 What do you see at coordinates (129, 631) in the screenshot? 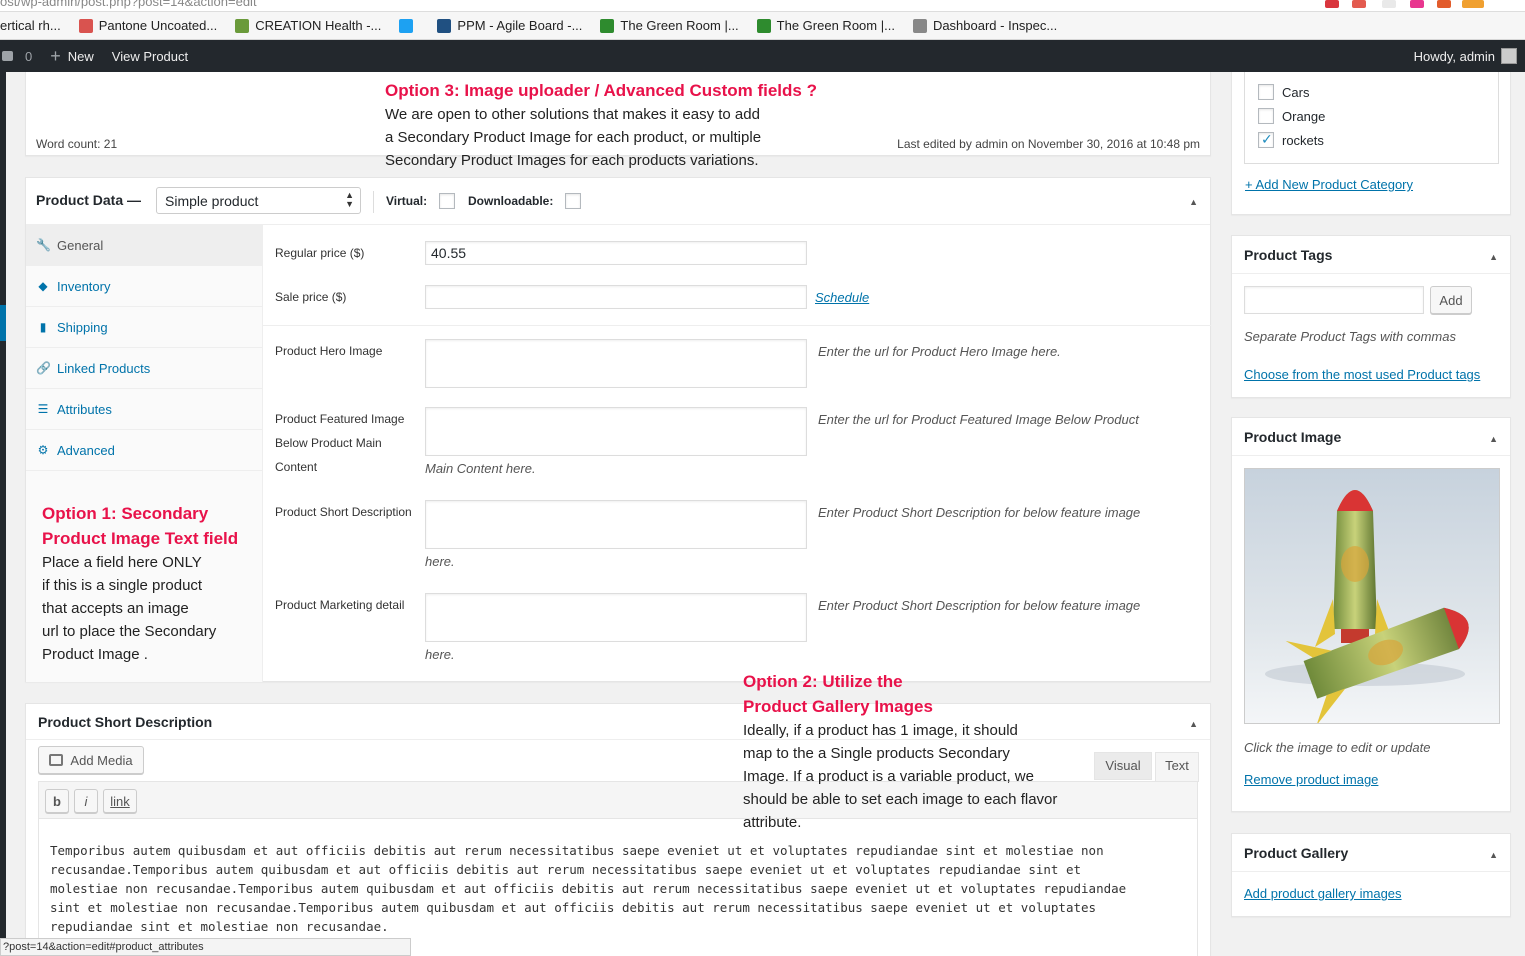
I see `annotation-option-1-line: url to place the Secondary` at bounding box center [129, 631].